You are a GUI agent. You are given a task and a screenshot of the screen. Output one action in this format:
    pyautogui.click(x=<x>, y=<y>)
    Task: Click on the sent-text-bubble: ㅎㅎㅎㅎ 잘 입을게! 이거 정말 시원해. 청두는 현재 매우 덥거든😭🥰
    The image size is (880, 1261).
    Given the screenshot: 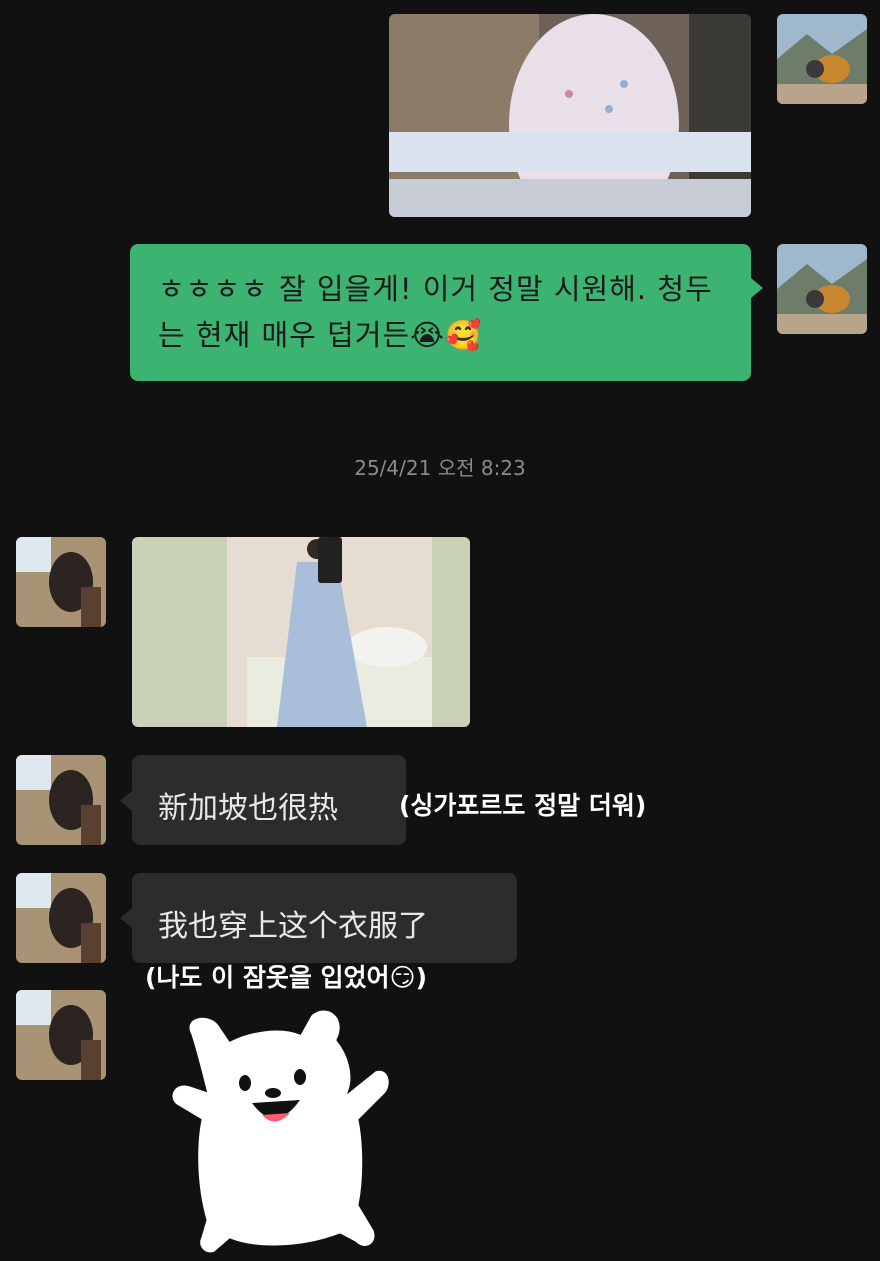 What is the action you would take?
    pyautogui.click(x=440, y=312)
    